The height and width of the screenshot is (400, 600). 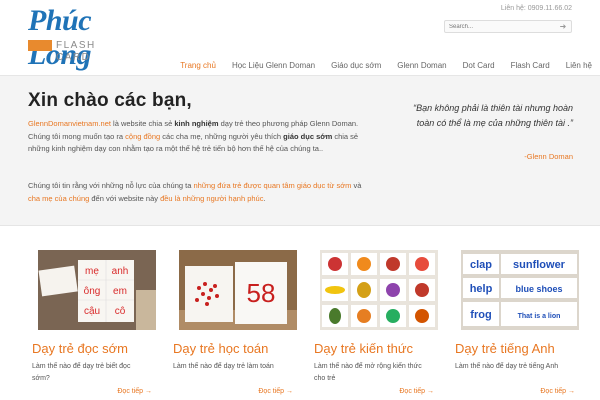 What do you see at coordinates (368, 372) in the screenshot?
I see `card-description: Làm thế nào để mở rộng kiến thức cho trẻ` at bounding box center [368, 372].